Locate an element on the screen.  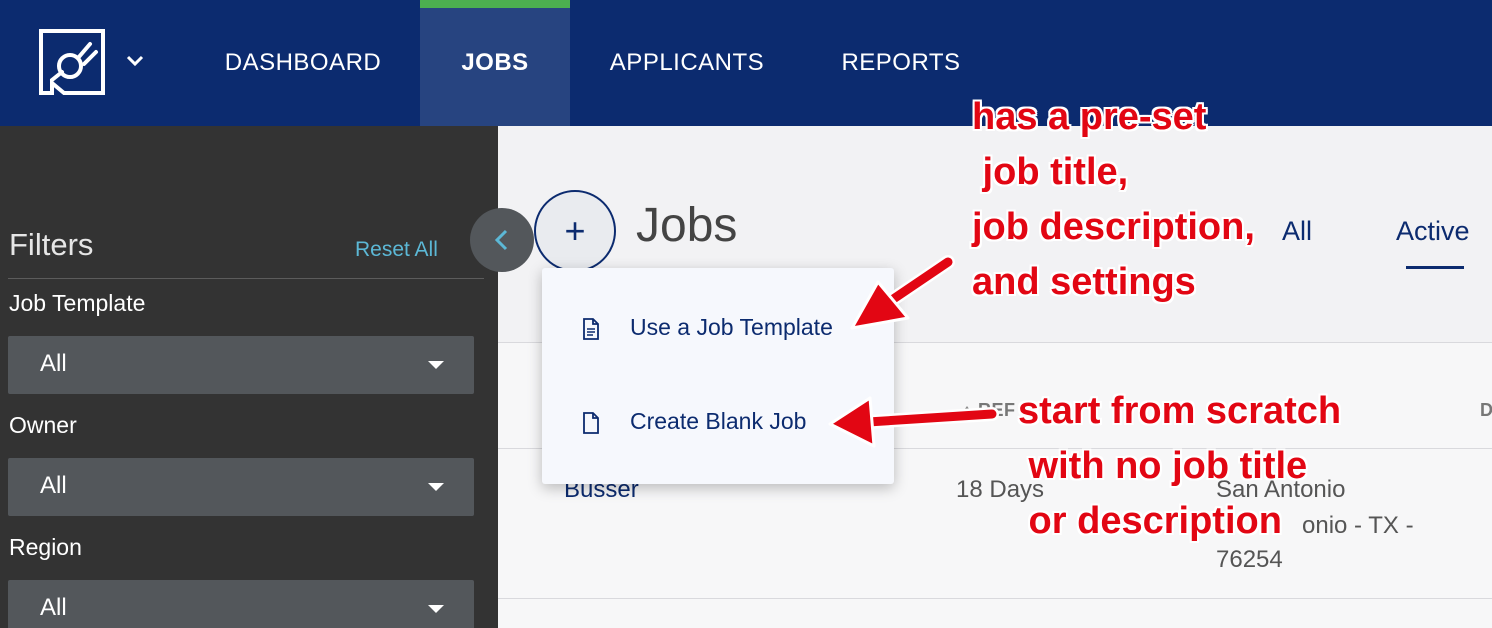
filter-label-region: Region is located at coordinates (45, 547).